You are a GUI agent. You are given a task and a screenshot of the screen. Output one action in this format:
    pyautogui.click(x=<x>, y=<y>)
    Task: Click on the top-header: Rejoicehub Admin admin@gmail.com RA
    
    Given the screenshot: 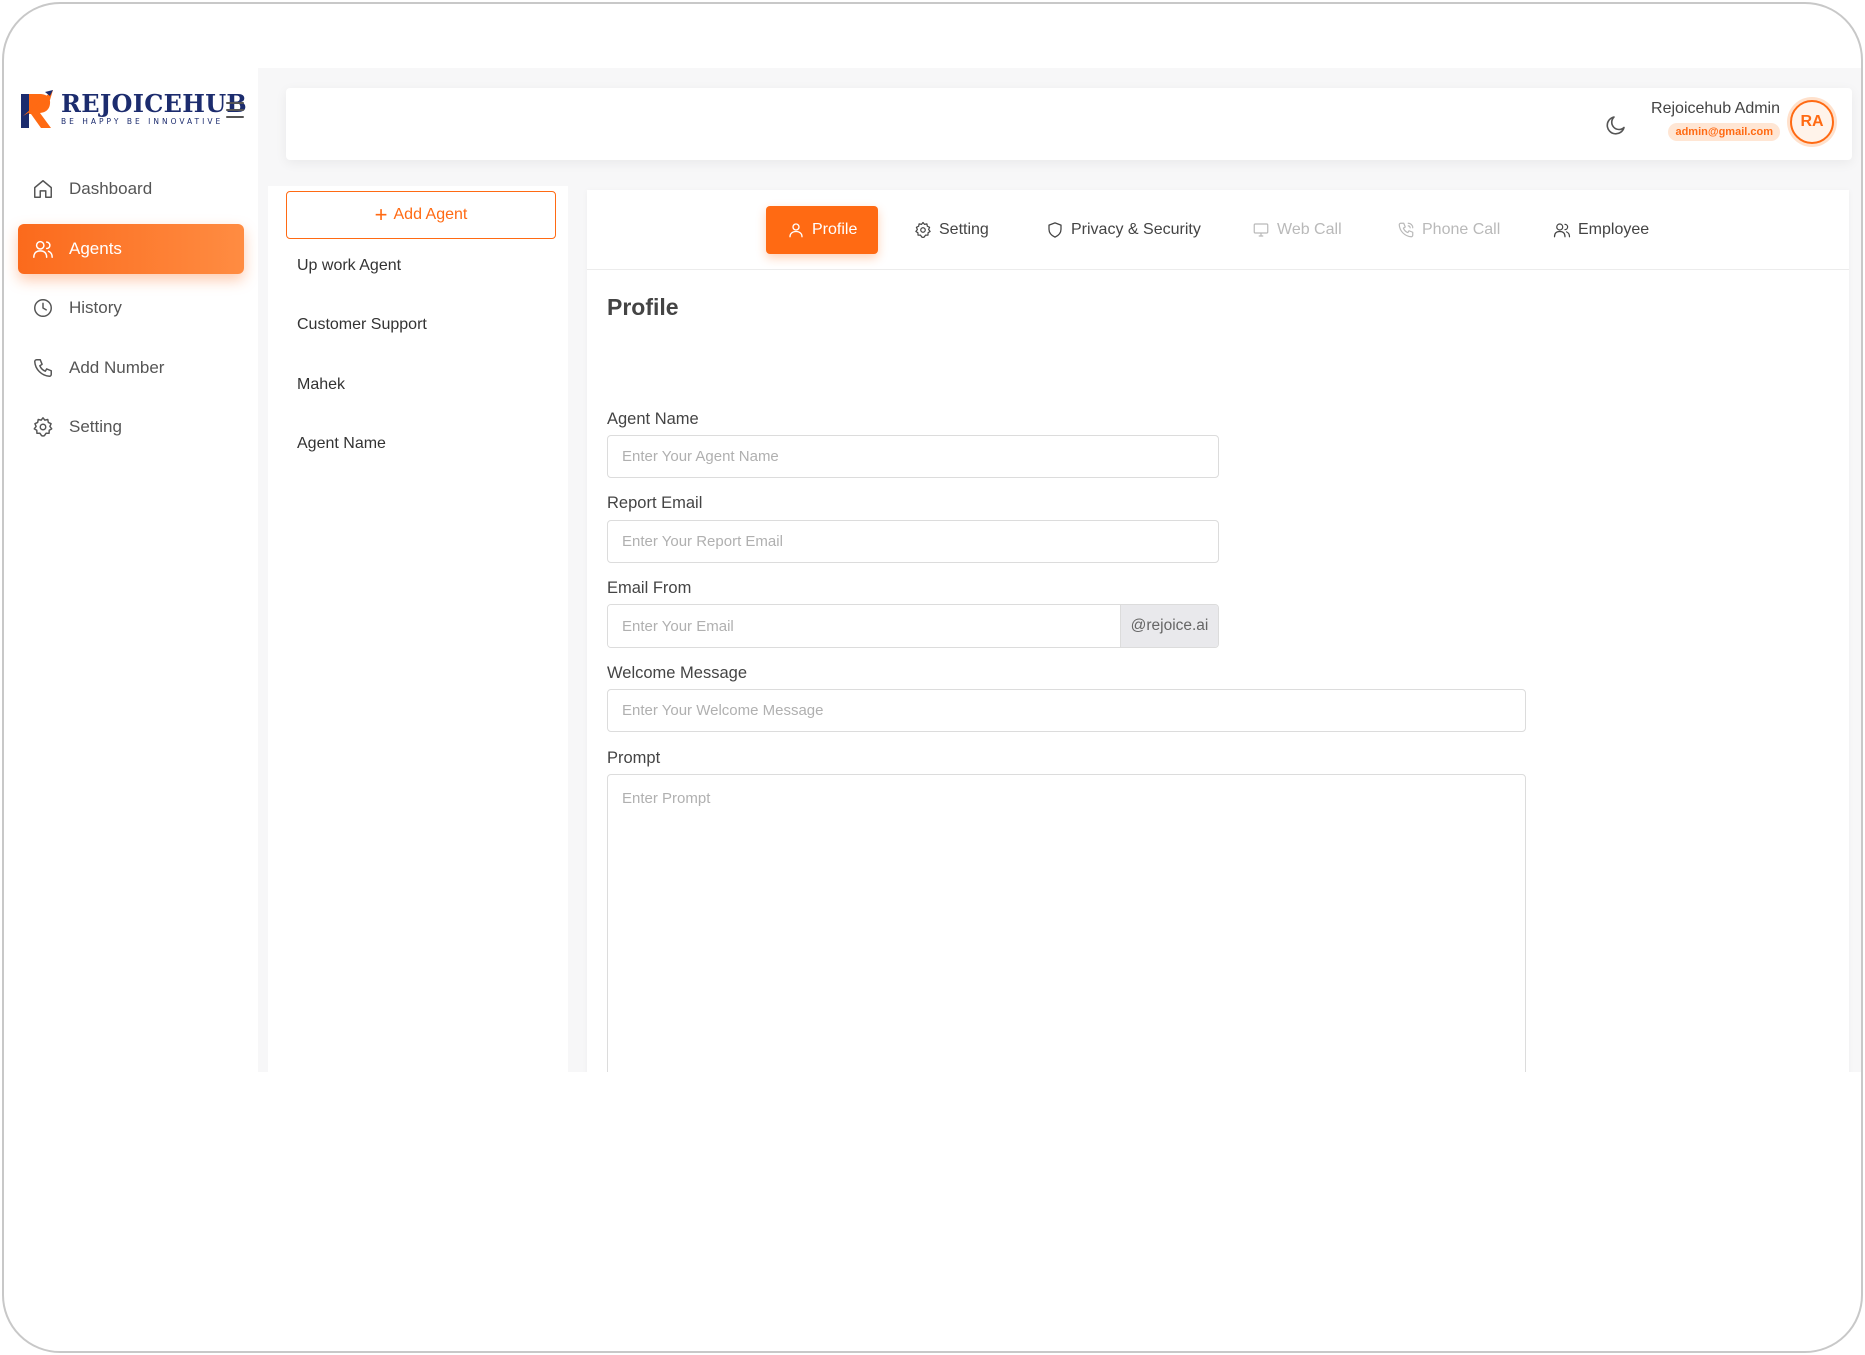 What is the action you would take?
    pyautogui.click(x=1069, y=124)
    